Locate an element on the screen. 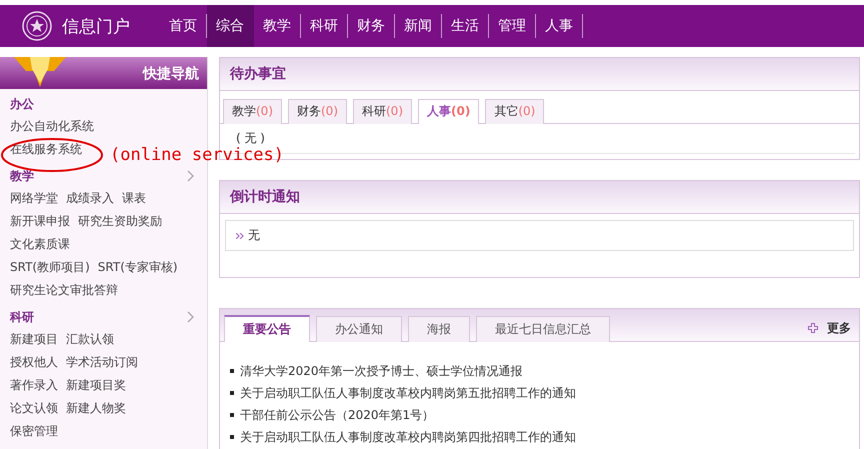  notice-tab: 办公通知 is located at coordinates (359, 329).